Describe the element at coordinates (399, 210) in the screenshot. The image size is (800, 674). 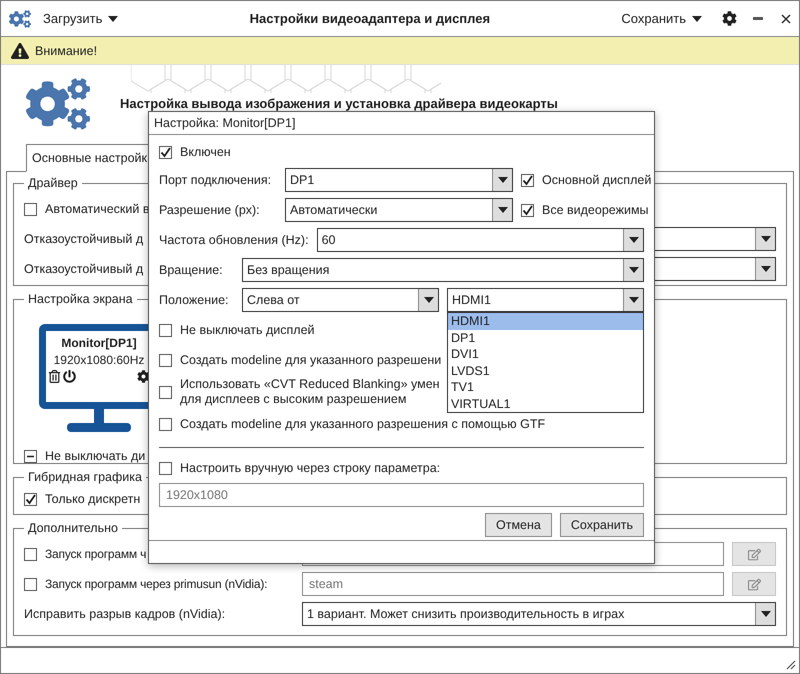
I see `dropdown: Автоматически` at that location.